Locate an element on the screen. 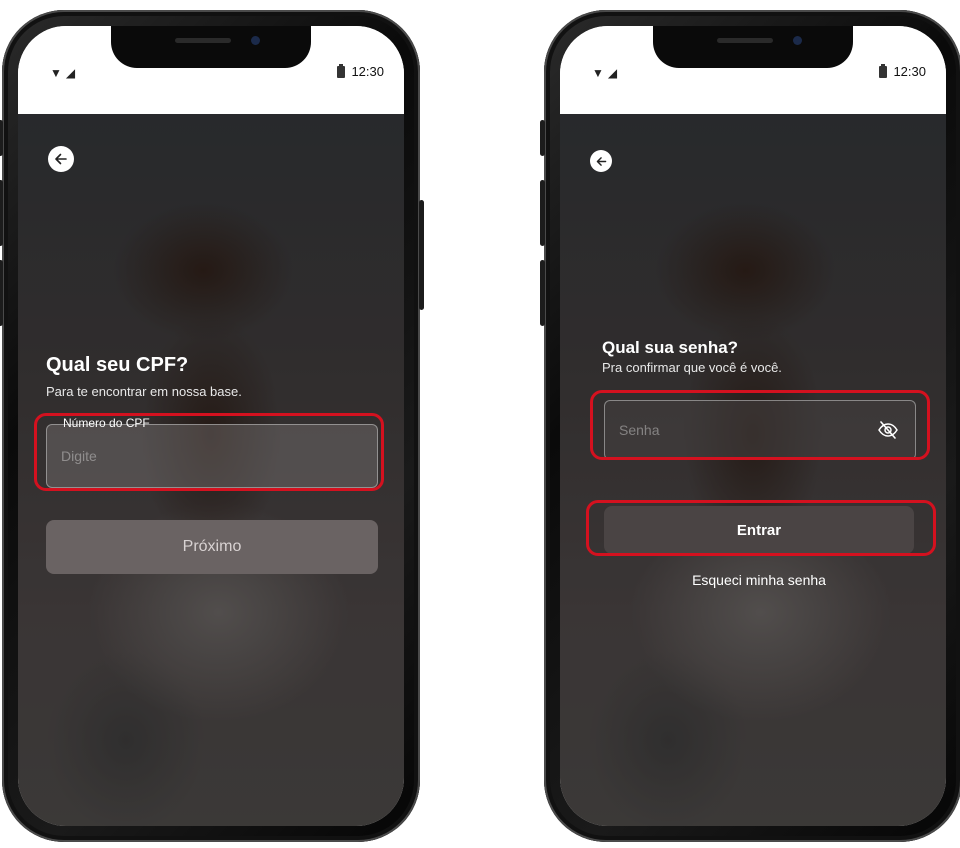 Image resolution: width=960 pixels, height=848 pixels. power-button is located at coordinates (421, 255).